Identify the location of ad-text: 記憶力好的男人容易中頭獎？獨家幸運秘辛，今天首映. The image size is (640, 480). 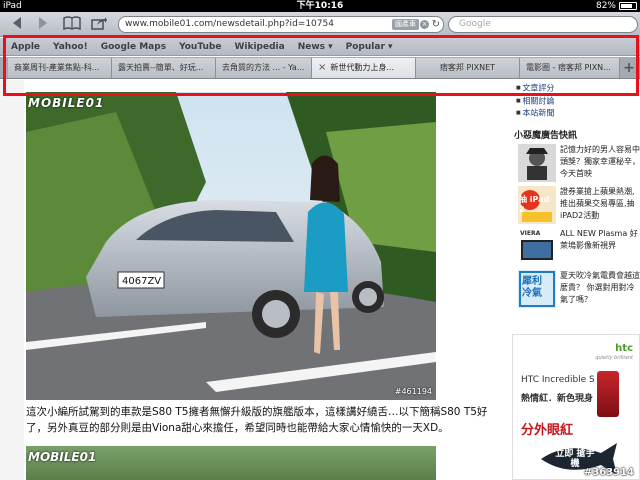
(600, 161).